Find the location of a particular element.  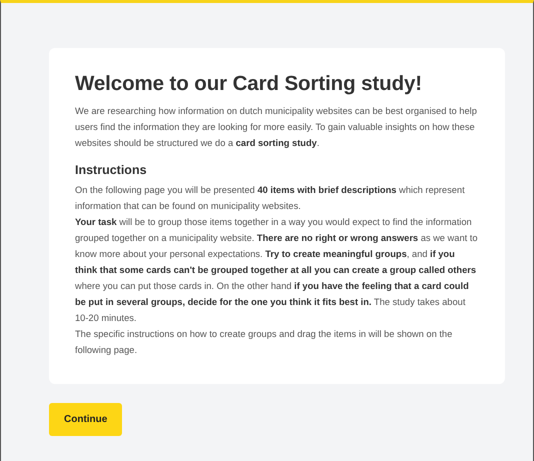

continue-button: Continue is located at coordinates (85, 419).